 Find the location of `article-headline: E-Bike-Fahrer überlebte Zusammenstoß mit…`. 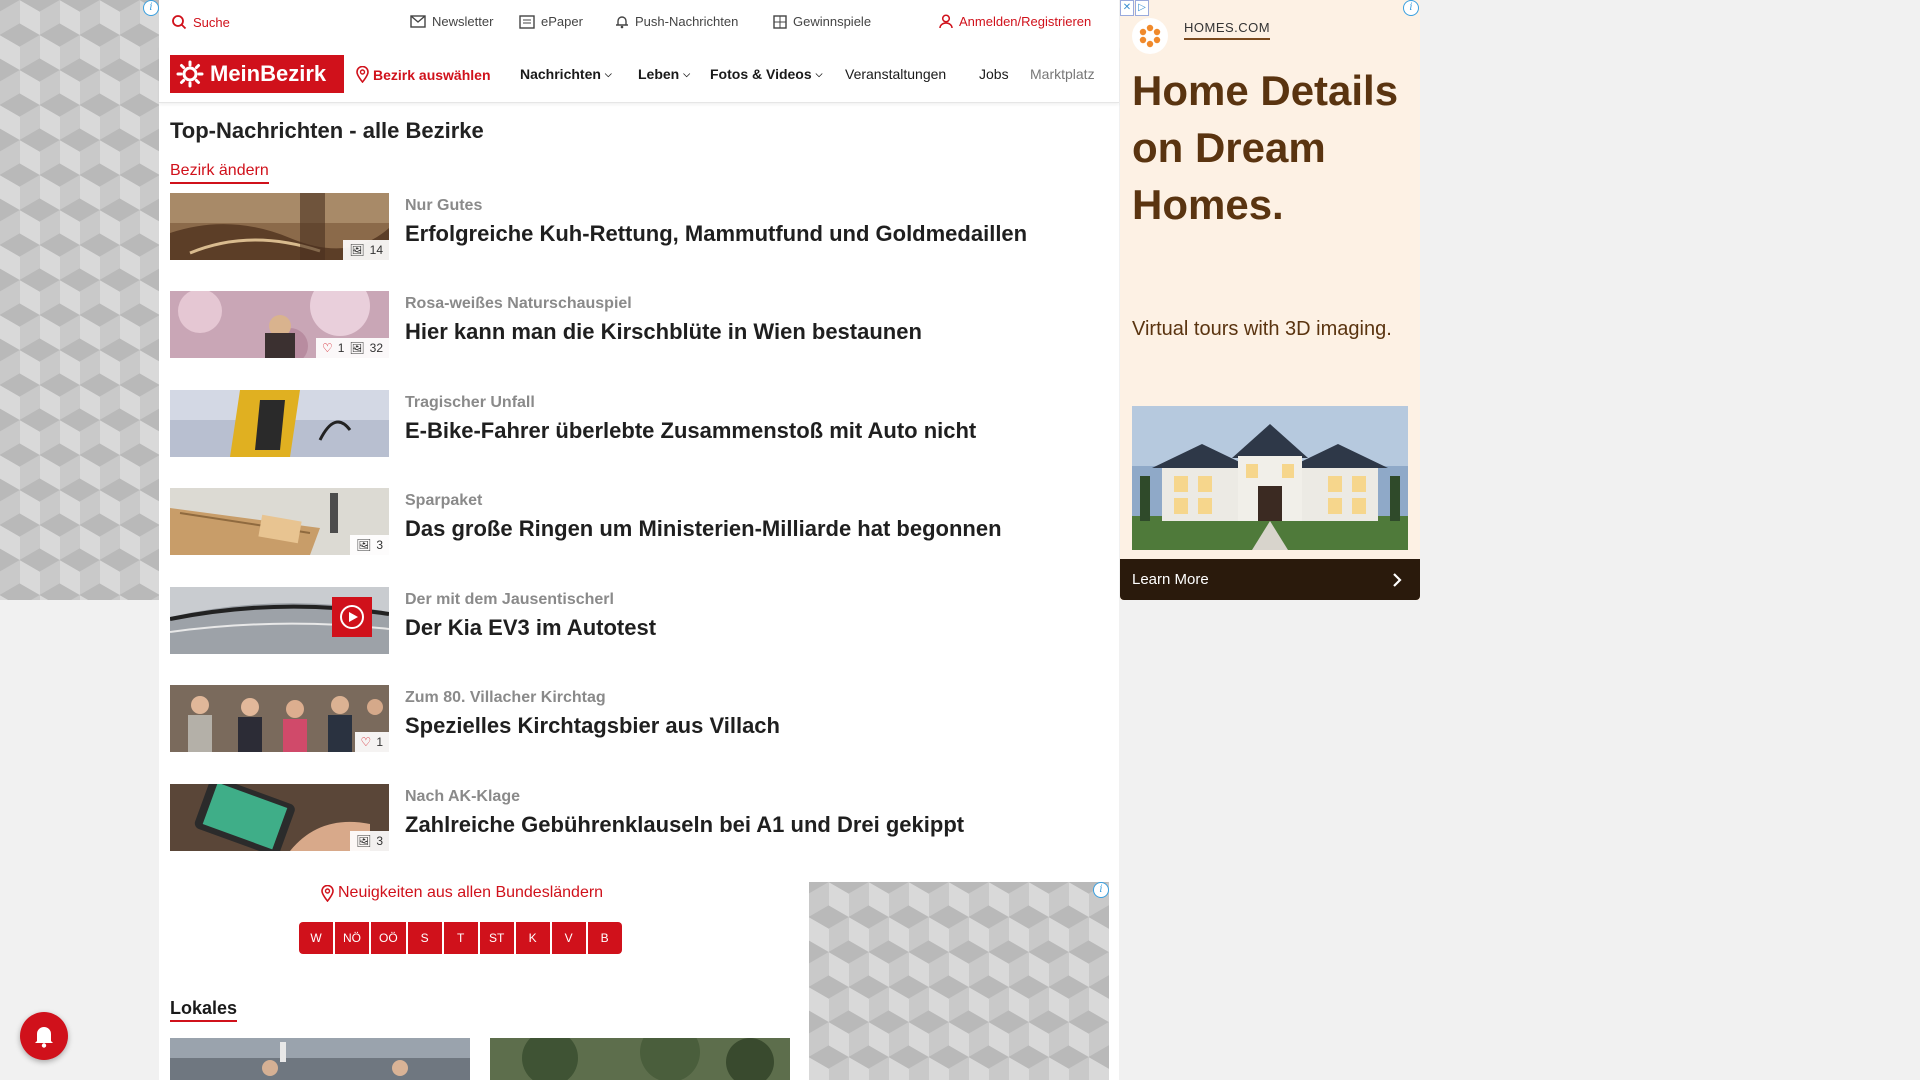

article-headline: E-Bike-Fahrer überlebte Zusammenstoß mit… is located at coordinates (690, 431).